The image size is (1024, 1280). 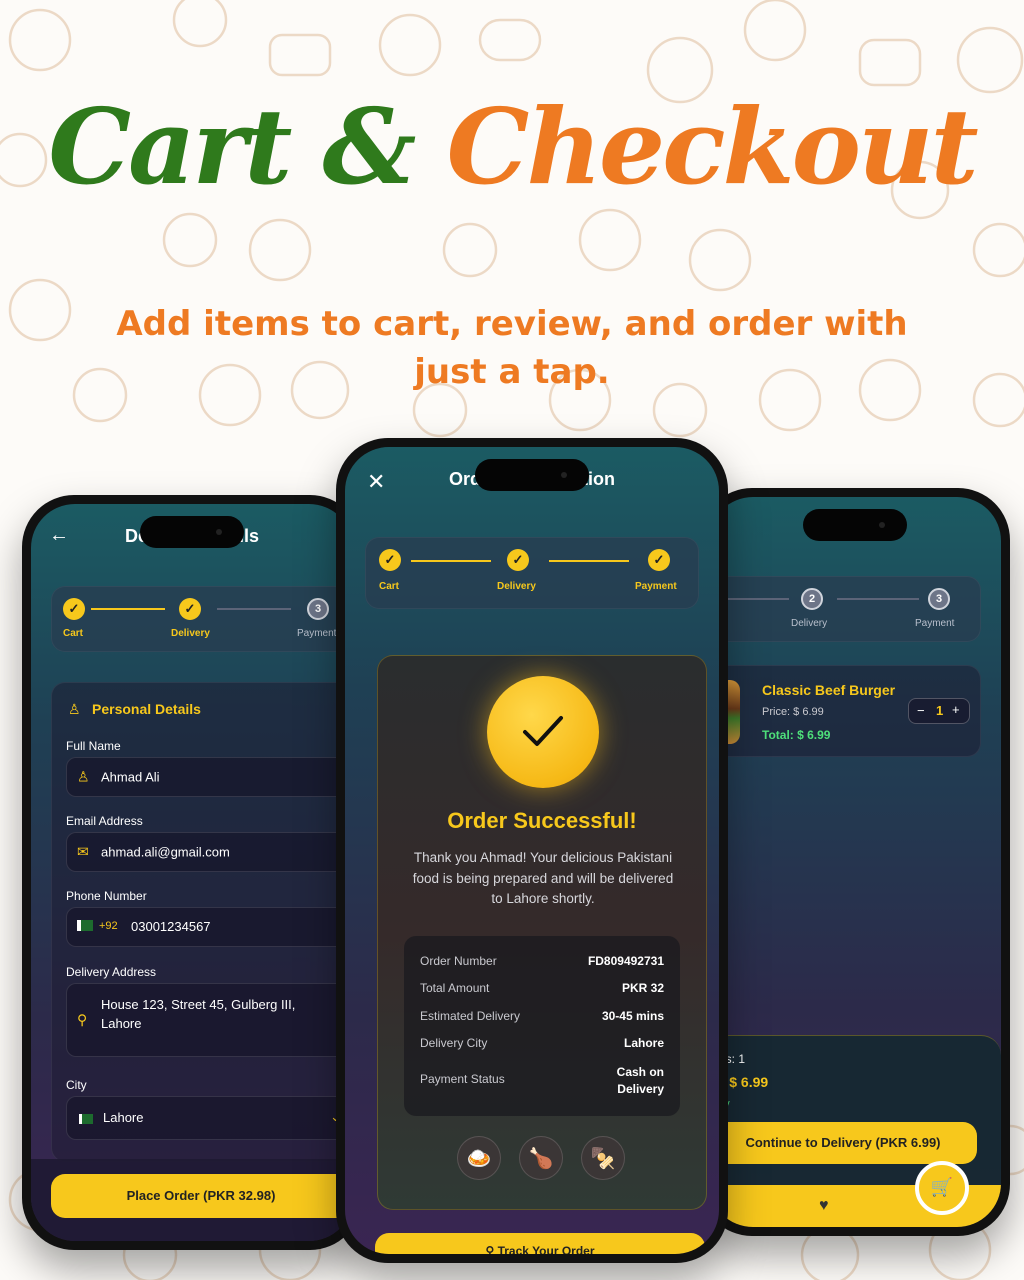 What do you see at coordinates (843, 1143) in the screenshot?
I see `continue-to-delivery-button: Continue to Delivery (PKR 6.99)` at bounding box center [843, 1143].